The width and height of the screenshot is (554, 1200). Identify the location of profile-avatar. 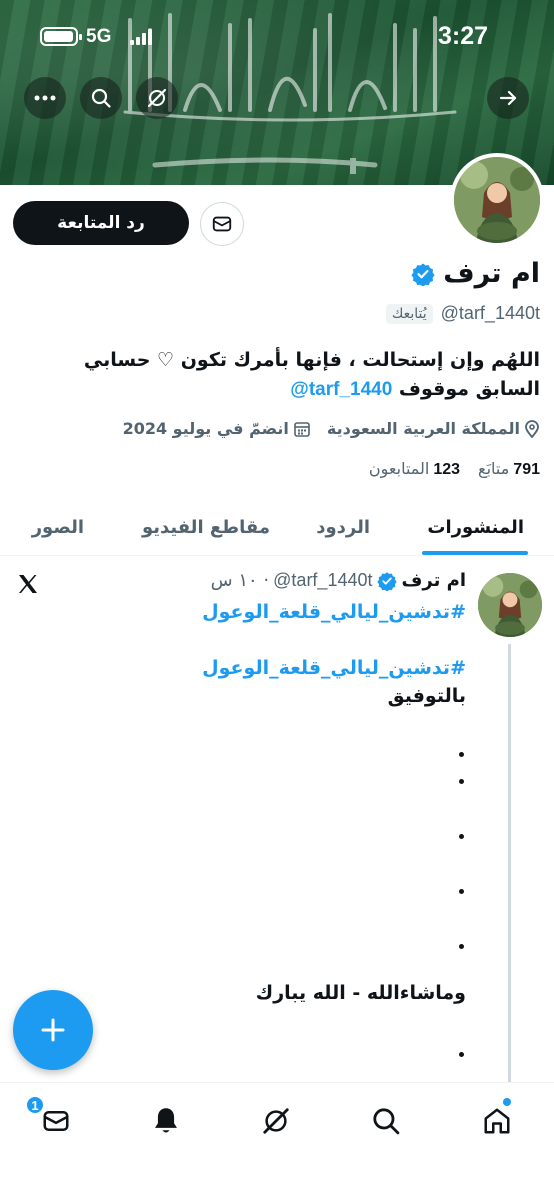
(497, 200).